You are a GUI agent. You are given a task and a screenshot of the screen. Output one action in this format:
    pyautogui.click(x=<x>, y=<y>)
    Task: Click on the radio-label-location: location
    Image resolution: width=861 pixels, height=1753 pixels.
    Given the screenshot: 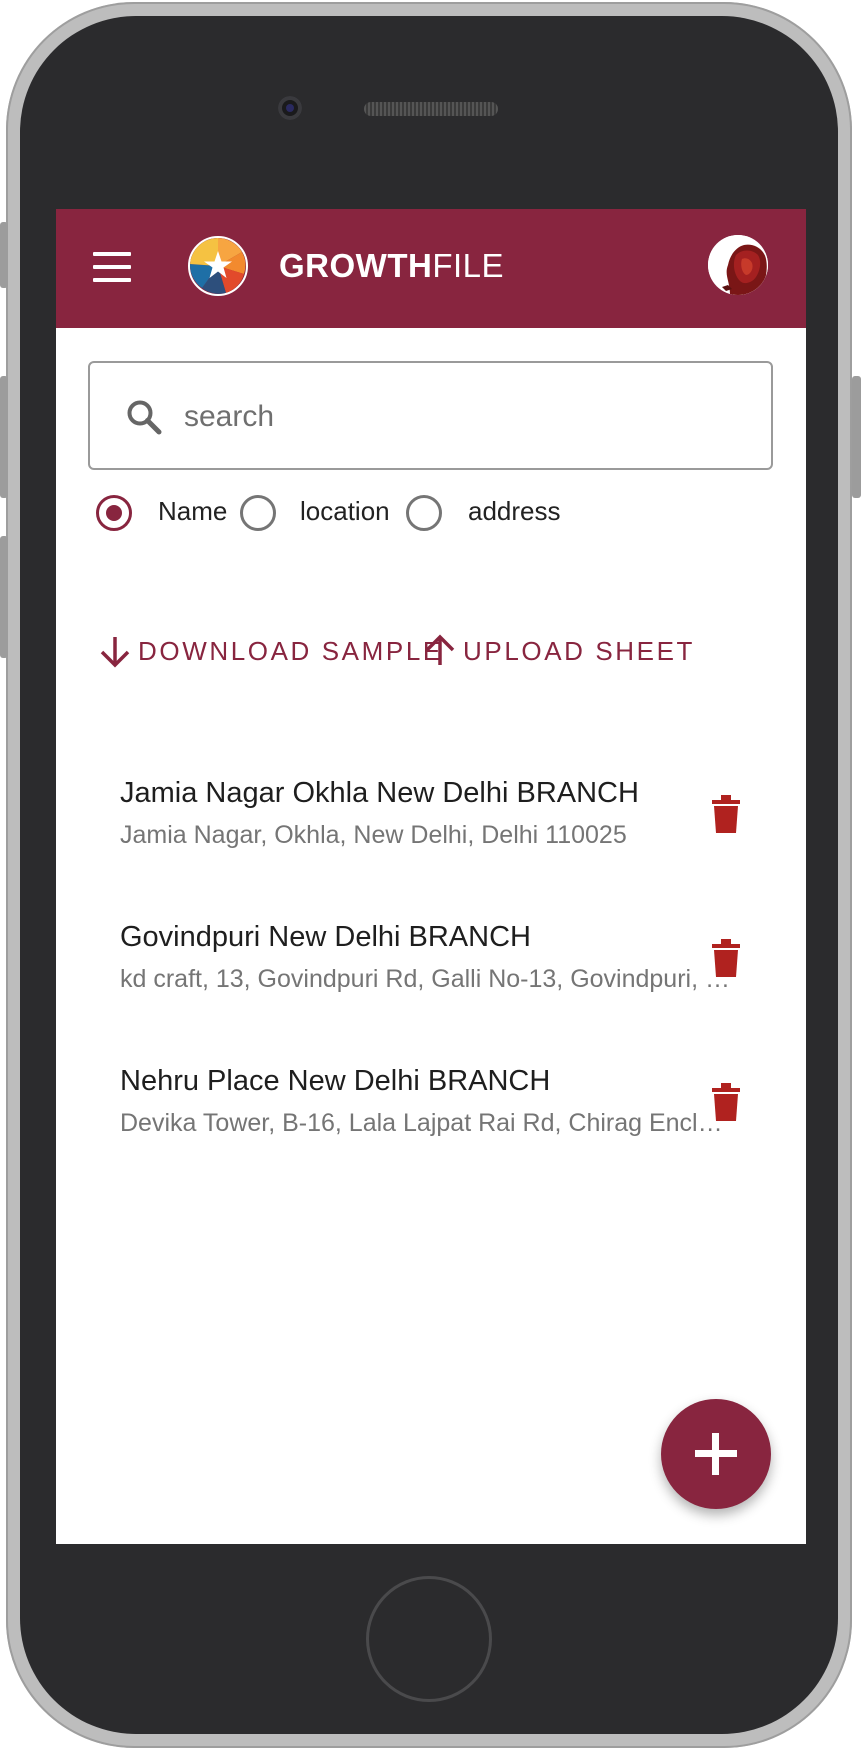 What is the action you would take?
    pyautogui.click(x=345, y=511)
    